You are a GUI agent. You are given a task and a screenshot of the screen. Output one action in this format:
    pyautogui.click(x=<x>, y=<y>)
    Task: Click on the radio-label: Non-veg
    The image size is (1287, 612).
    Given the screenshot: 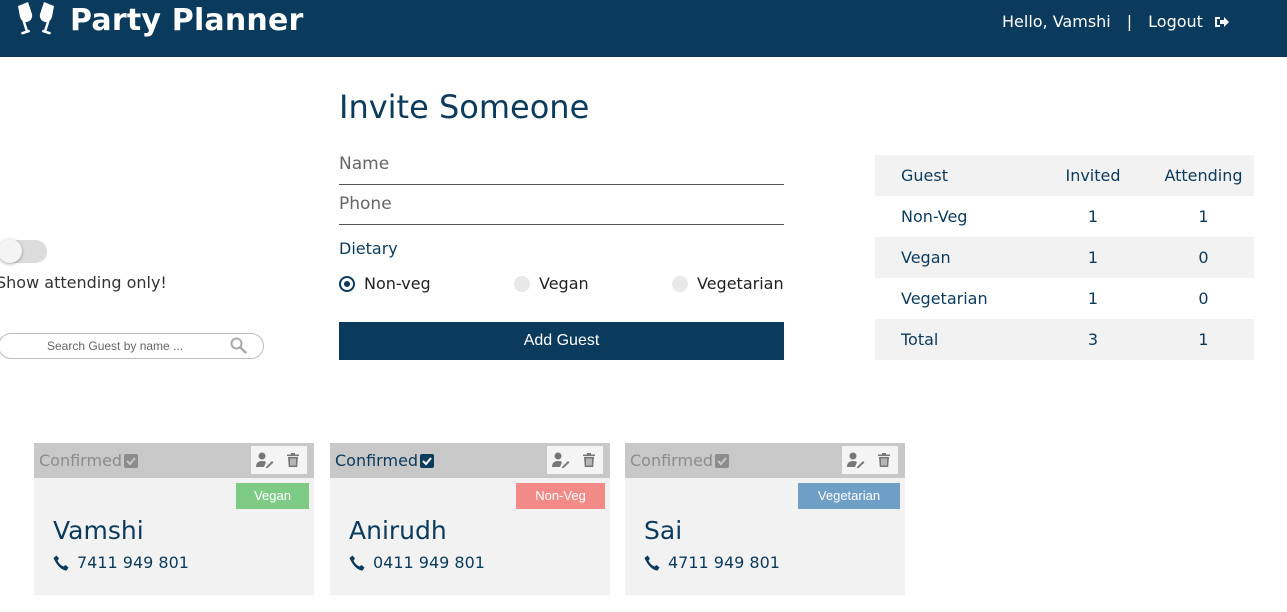 What is the action you would take?
    pyautogui.click(x=397, y=283)
    